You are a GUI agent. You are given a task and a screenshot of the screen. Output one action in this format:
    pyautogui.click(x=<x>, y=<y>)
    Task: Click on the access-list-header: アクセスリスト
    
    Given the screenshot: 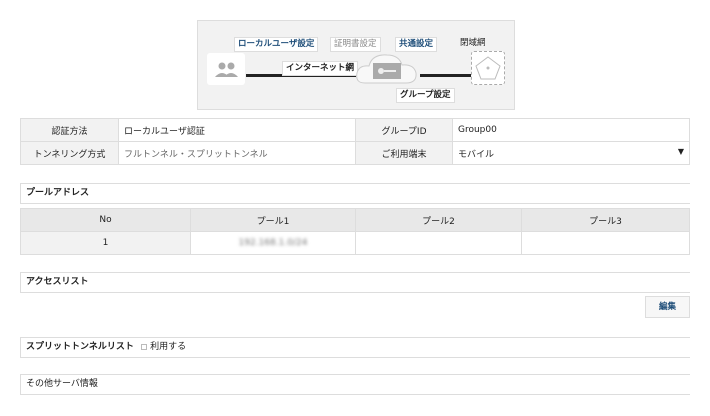 What is the action you would take?
    pyautogui.click(x=355, y=282)
    